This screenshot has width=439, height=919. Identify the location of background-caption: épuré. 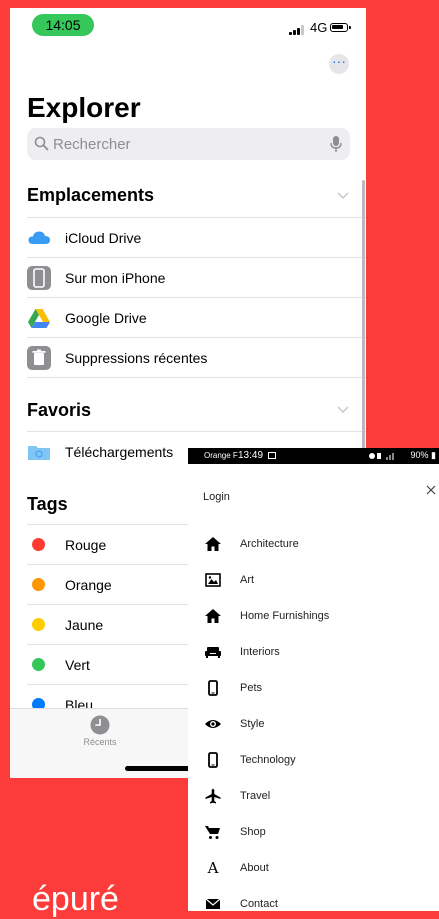
(75, 899).